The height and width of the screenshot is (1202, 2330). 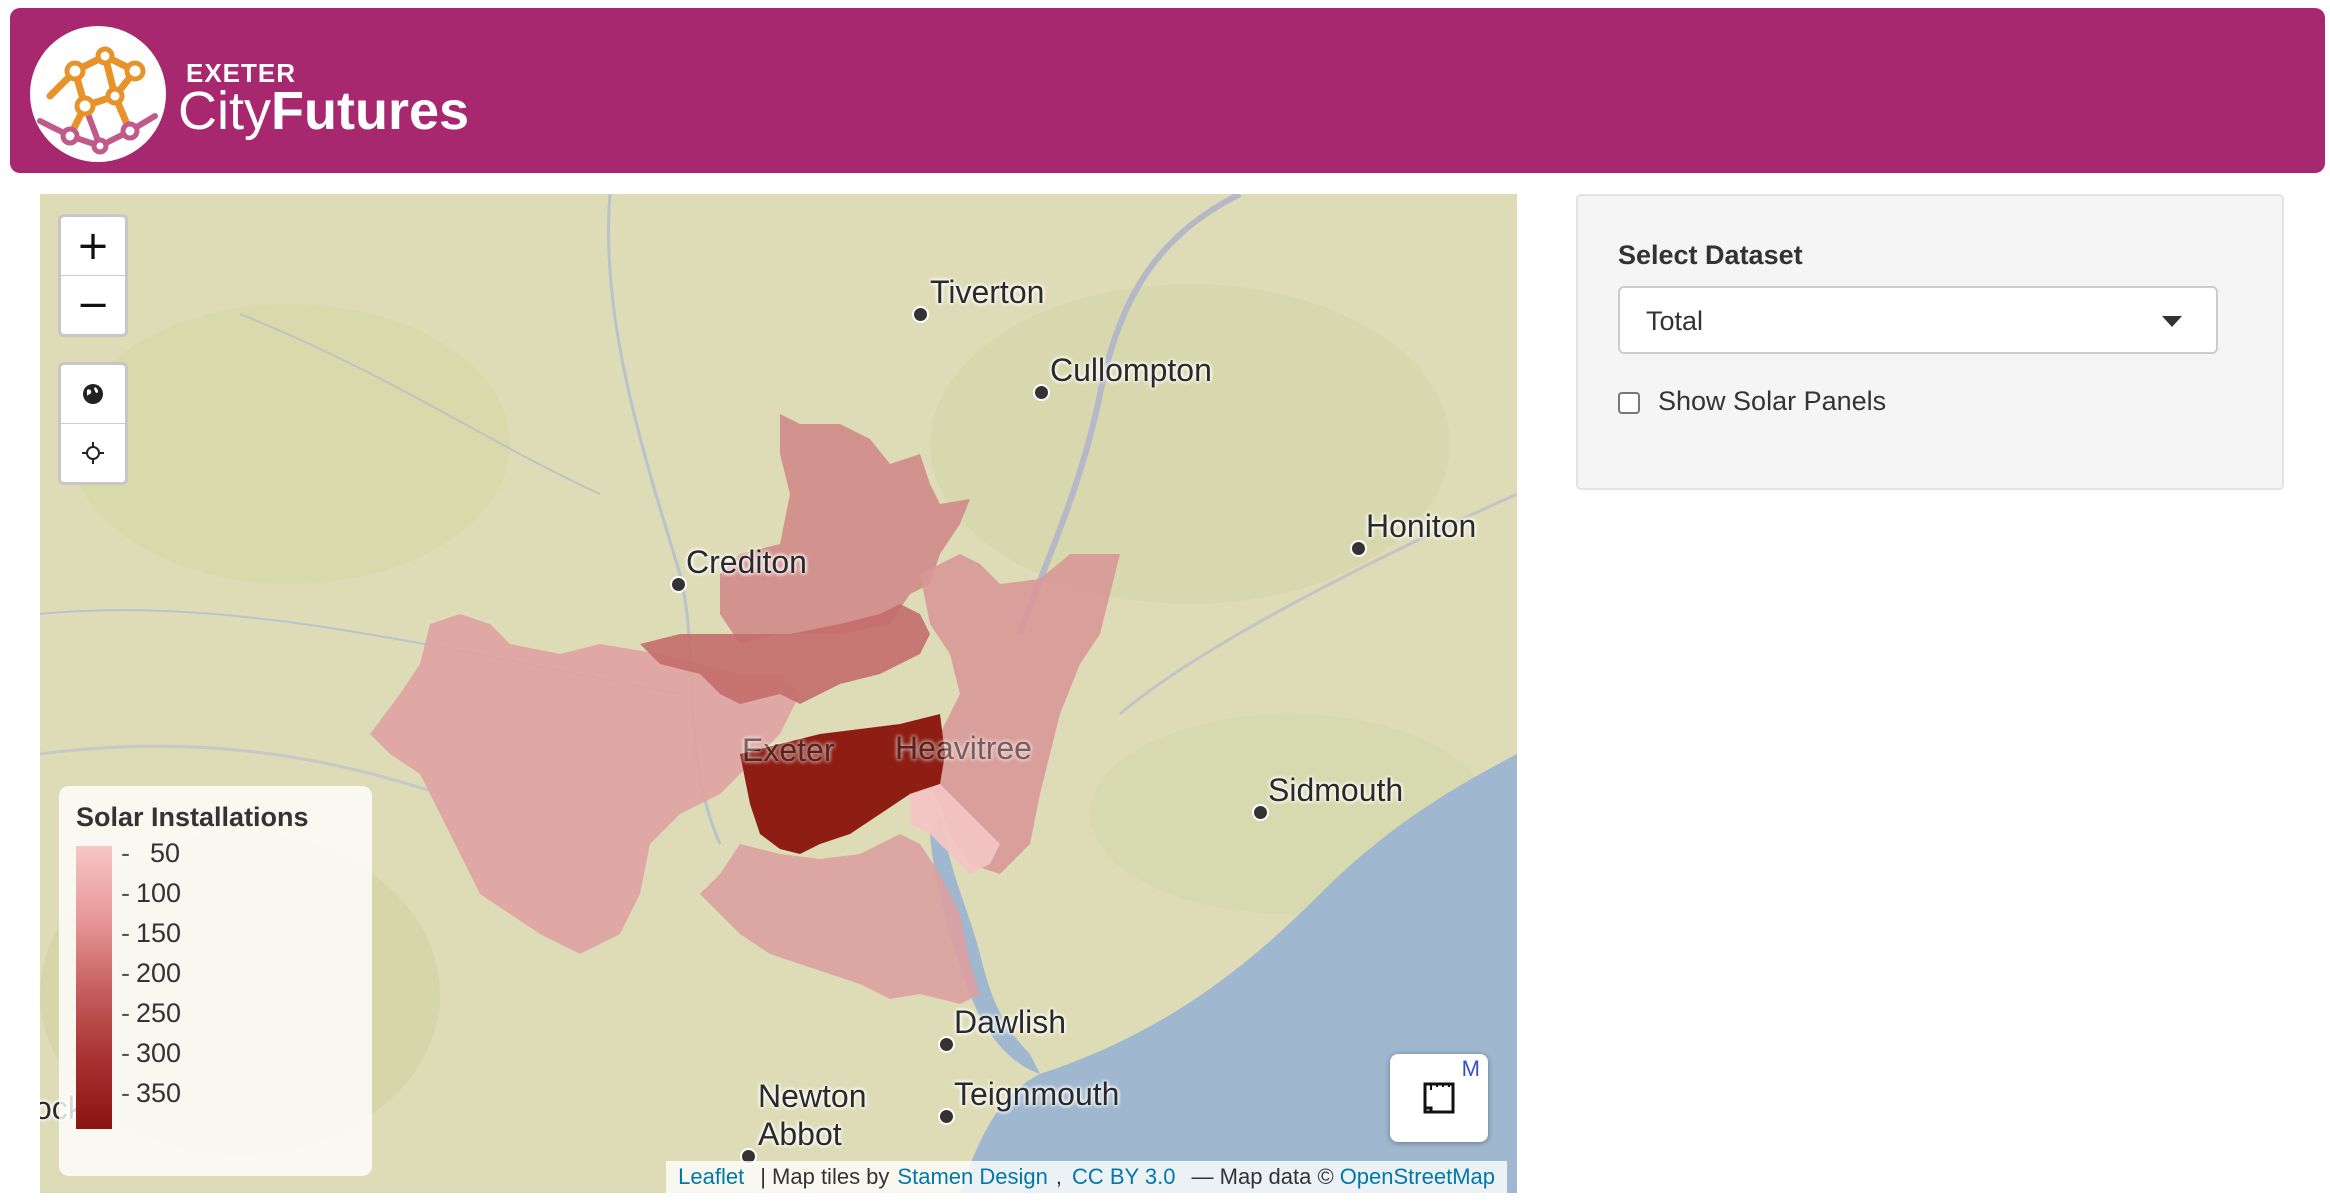 What do you see at coordinates (192, 817) in the screenshot?
I see `legend-title: Solar Installations` at bounding box center [192, 817].